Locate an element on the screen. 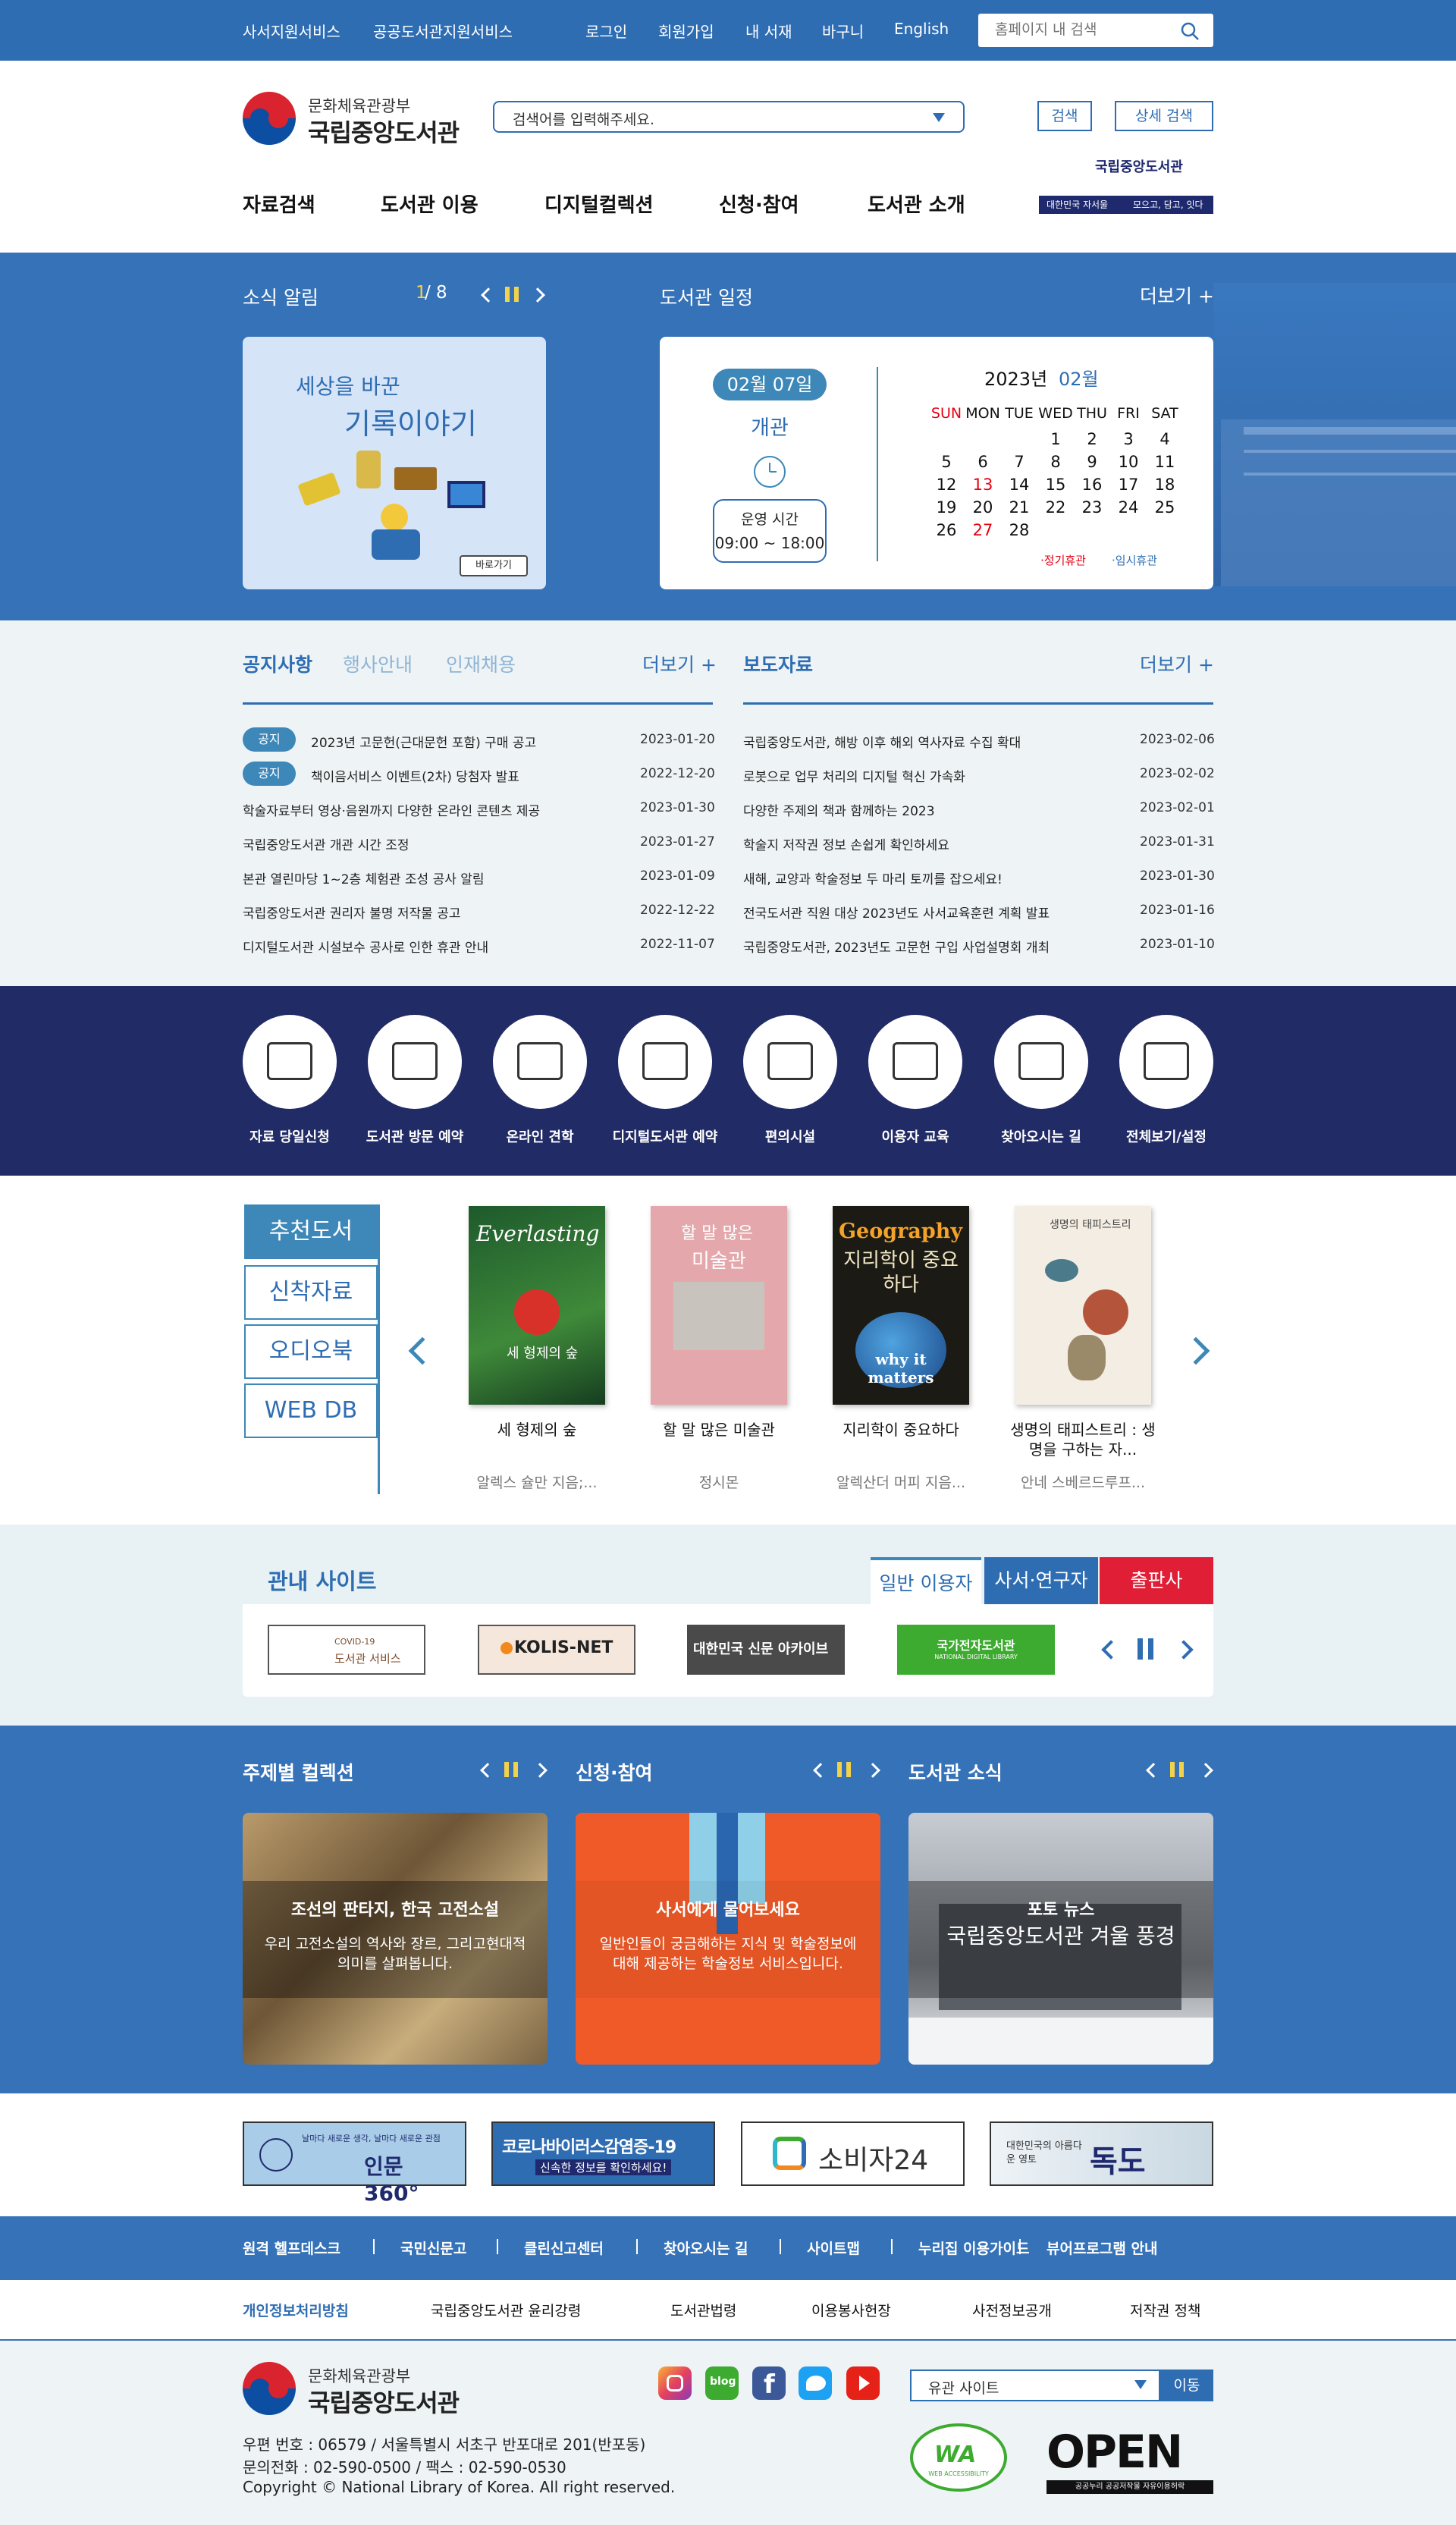  book-cover-1: Everlasting 세 형제의 숲 is located at coordinates (537, 1306).